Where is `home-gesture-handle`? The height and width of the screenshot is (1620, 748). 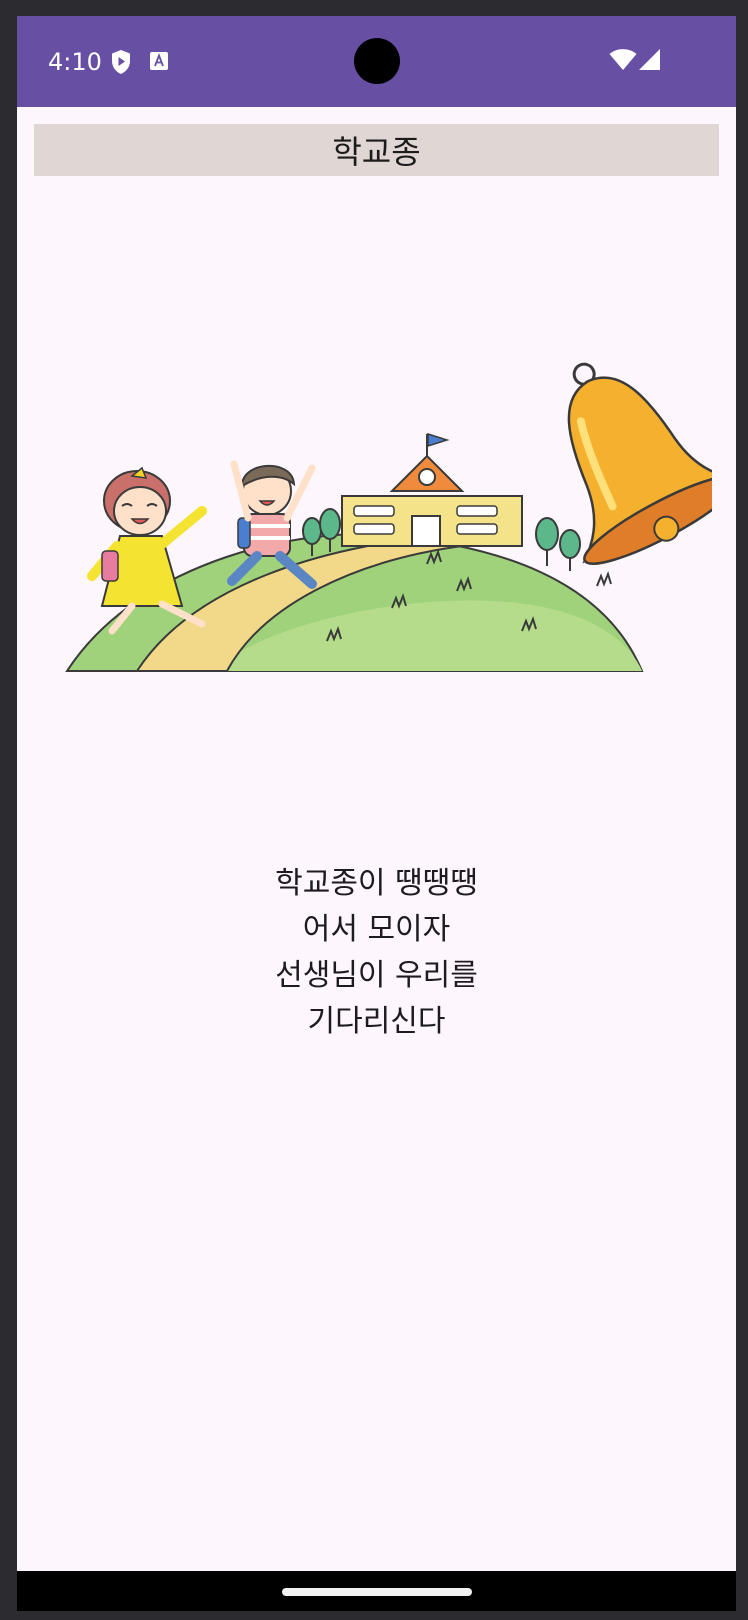
home-gesture-handle is located at coordinates (377, 1592).